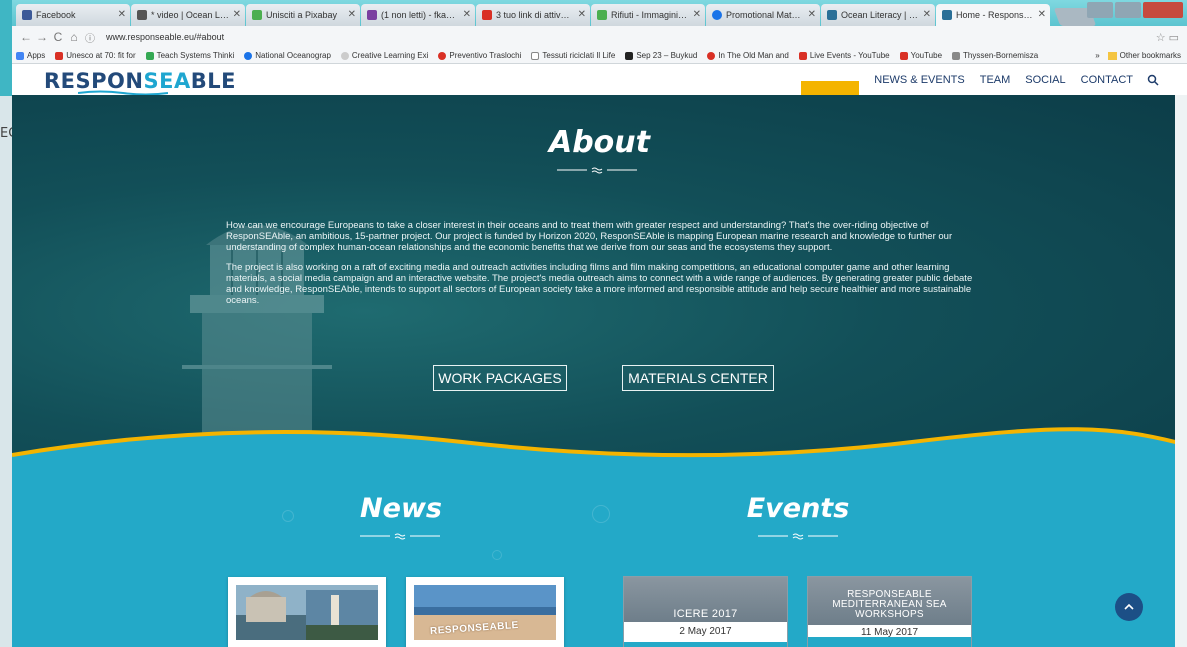 Image resolution: width=1187 pixels, height=647 pixels. I want to click on tab-label: Unisciti a Pixabay, so click(302, 15).